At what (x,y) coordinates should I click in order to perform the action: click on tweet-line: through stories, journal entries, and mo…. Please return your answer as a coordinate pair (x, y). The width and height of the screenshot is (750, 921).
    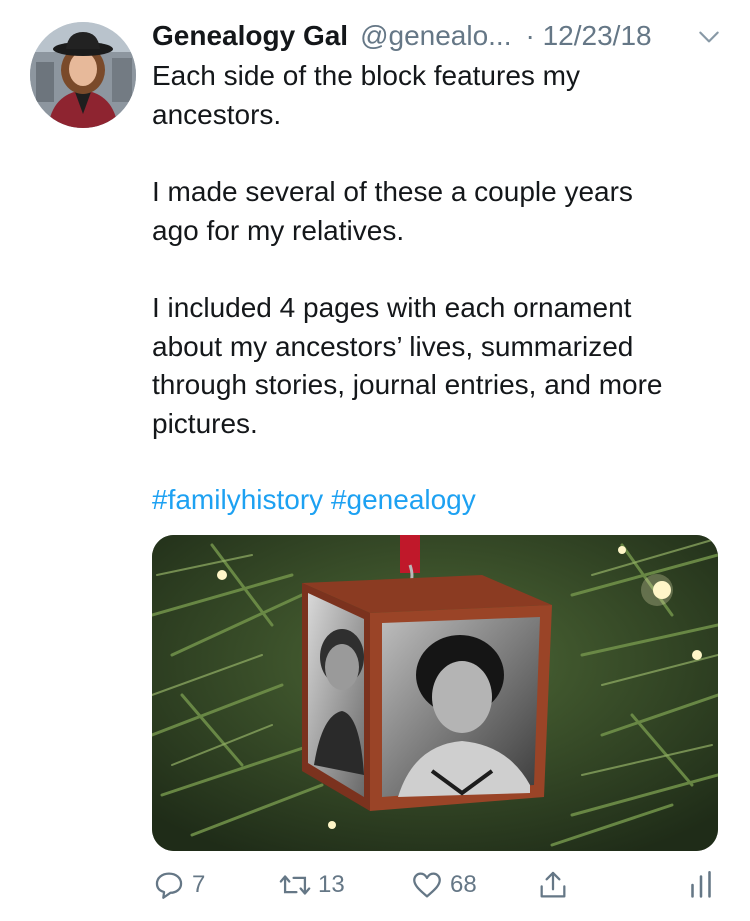
    Looking at the image, I should click on (407, 384).